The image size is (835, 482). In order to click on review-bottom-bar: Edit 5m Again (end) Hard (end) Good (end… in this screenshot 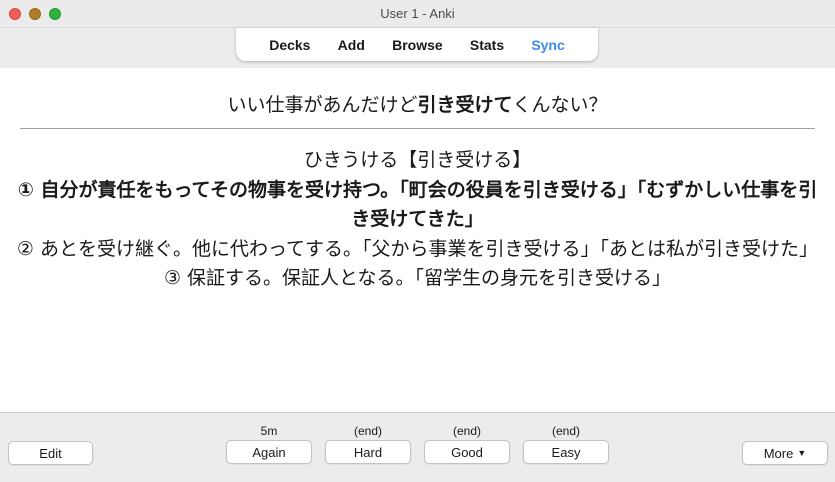, I will do `click(417, 447)`.